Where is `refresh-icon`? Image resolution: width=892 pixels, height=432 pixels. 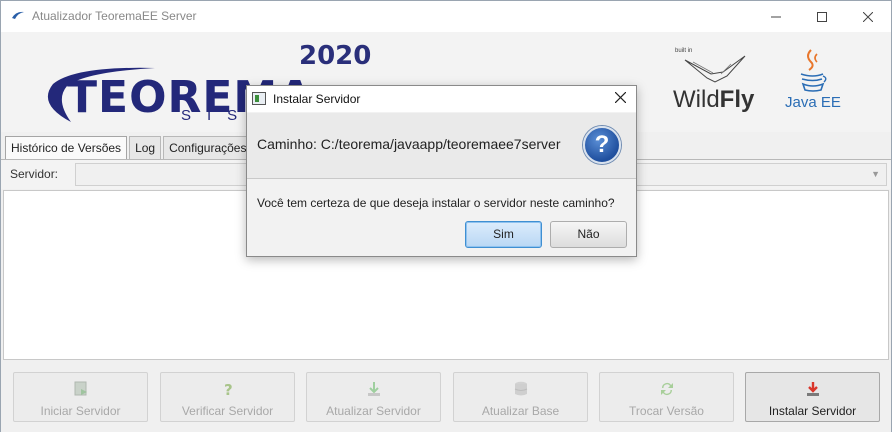 refresh-icon is located at coordinates (667, 389).